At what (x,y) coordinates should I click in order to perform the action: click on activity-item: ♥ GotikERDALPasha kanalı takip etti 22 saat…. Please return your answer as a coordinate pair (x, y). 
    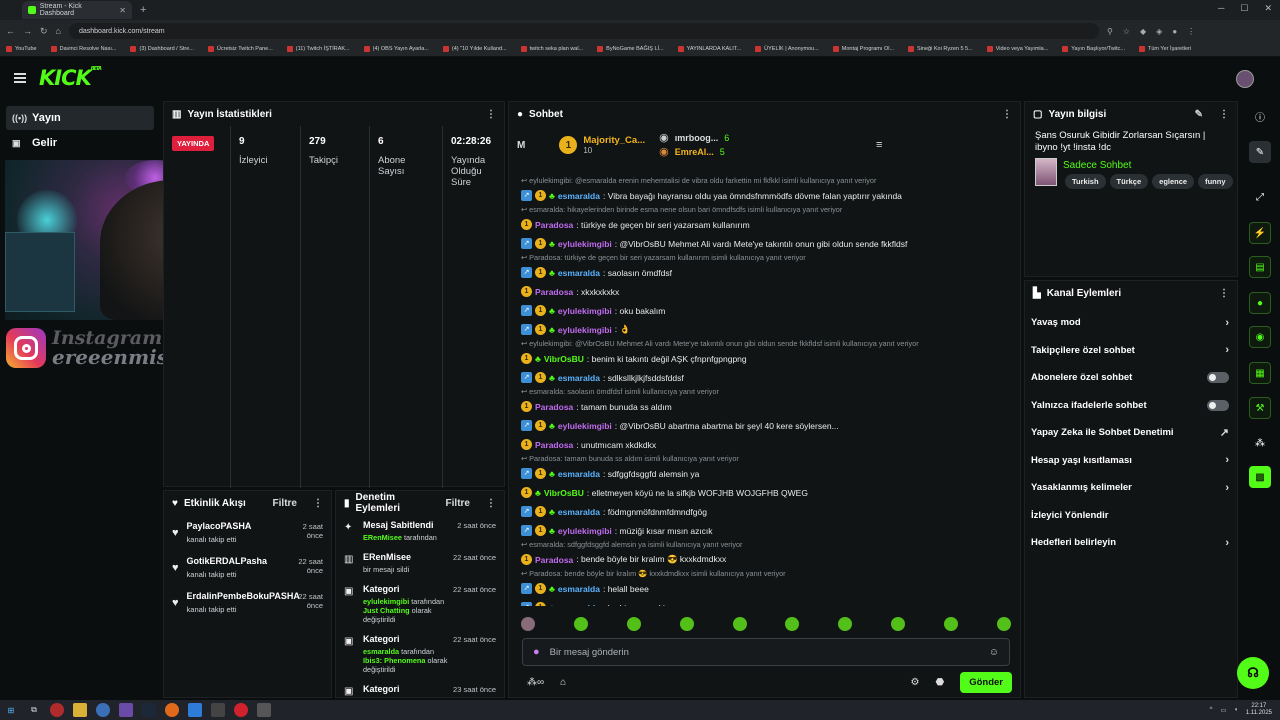
    Looking at the image, I should click on (247, 567).